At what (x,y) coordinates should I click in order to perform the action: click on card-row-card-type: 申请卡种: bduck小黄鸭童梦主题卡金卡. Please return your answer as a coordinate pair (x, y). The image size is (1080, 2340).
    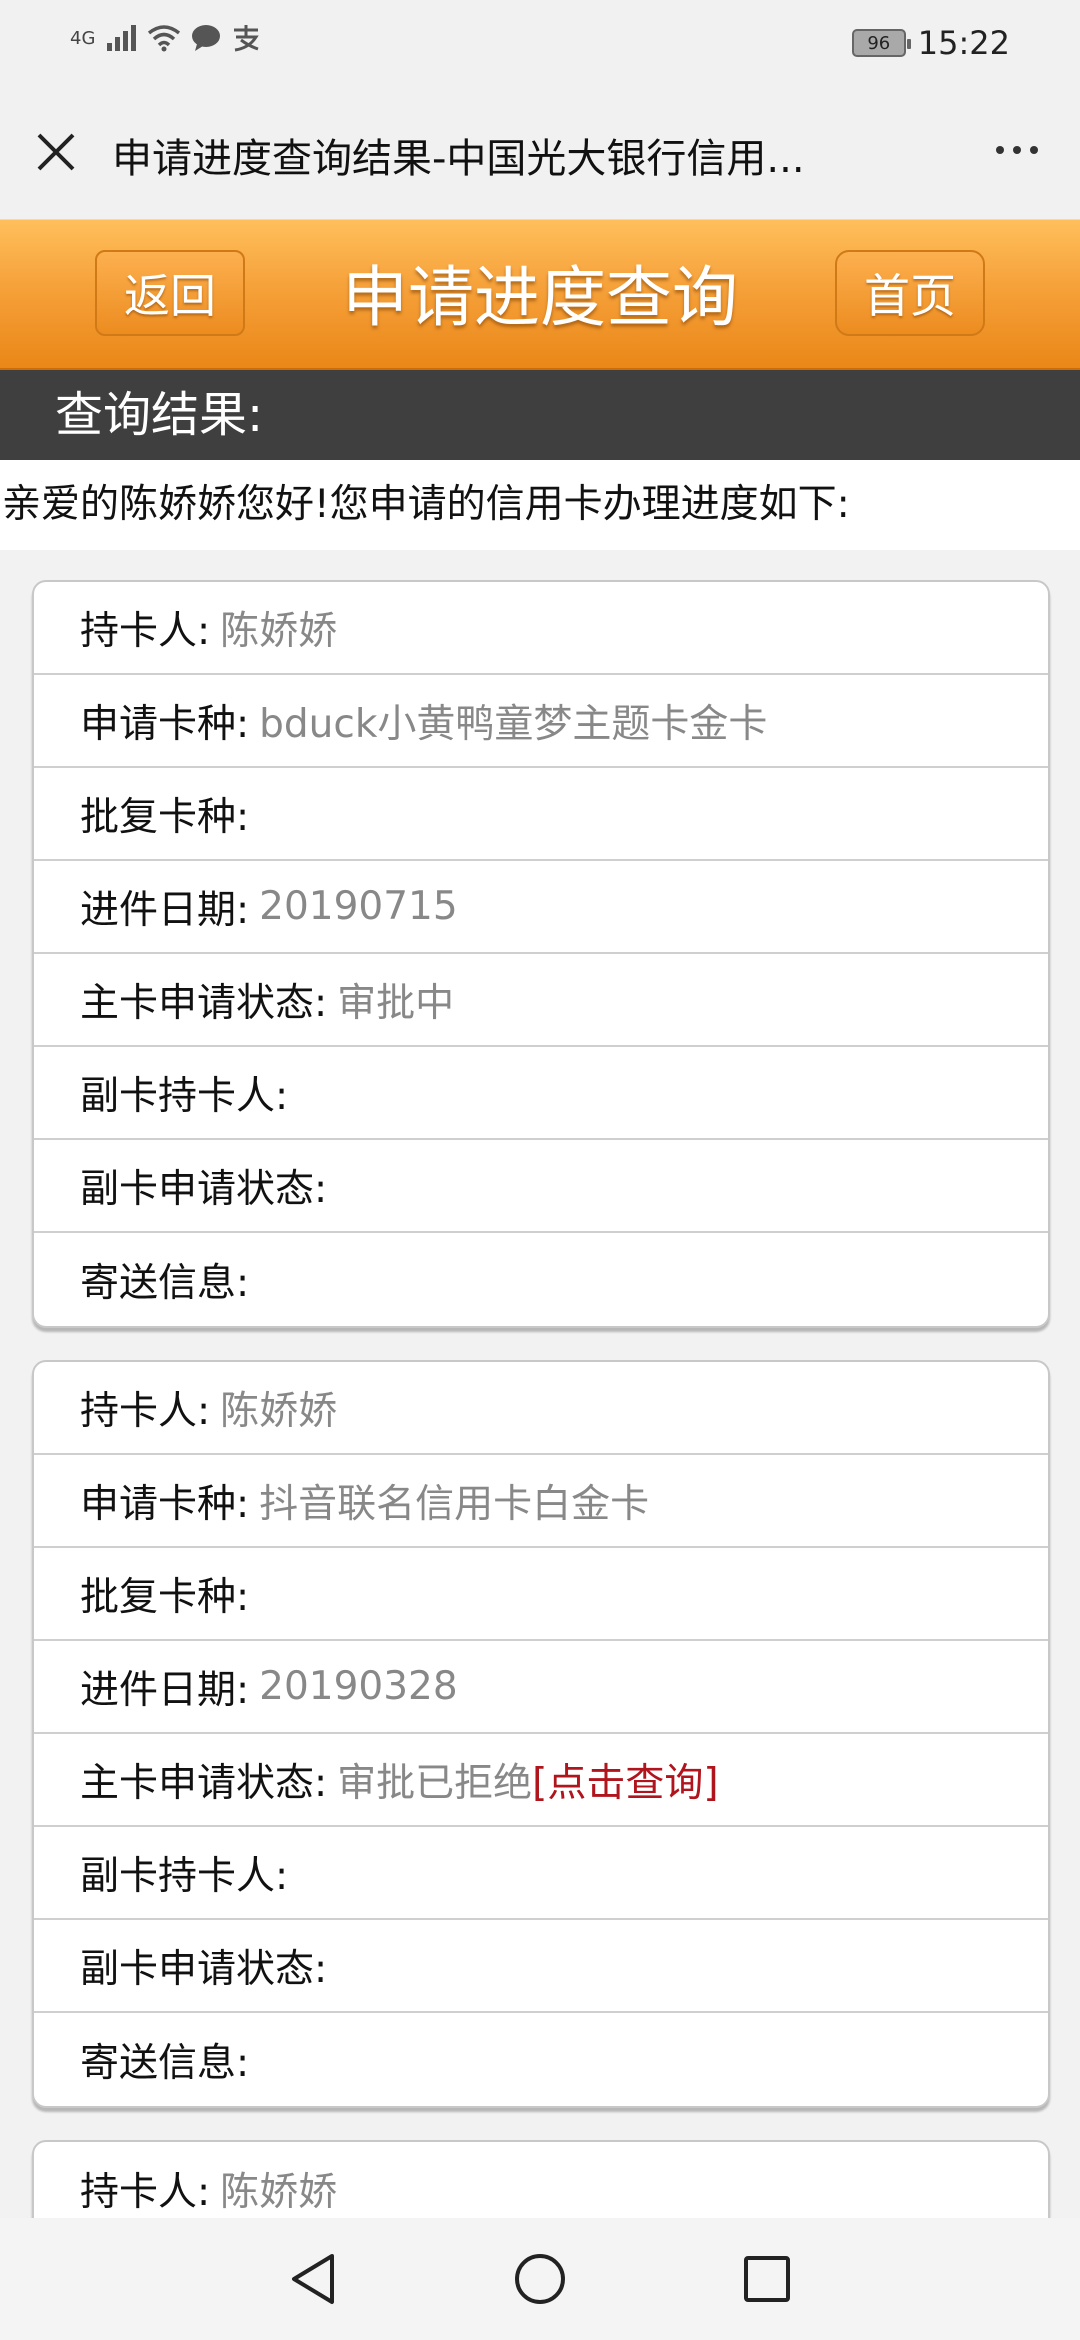
    Looking at the image, I should click on (541, 721).